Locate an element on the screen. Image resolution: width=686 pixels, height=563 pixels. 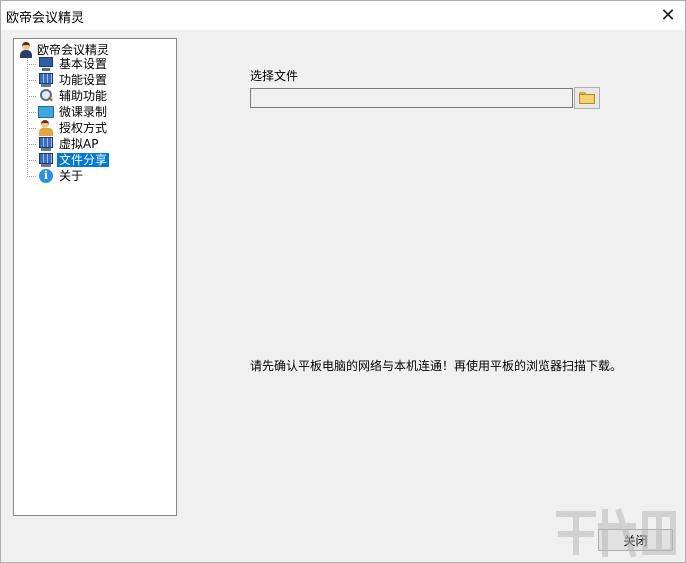
search-icon is located at coordinates (46, 96).